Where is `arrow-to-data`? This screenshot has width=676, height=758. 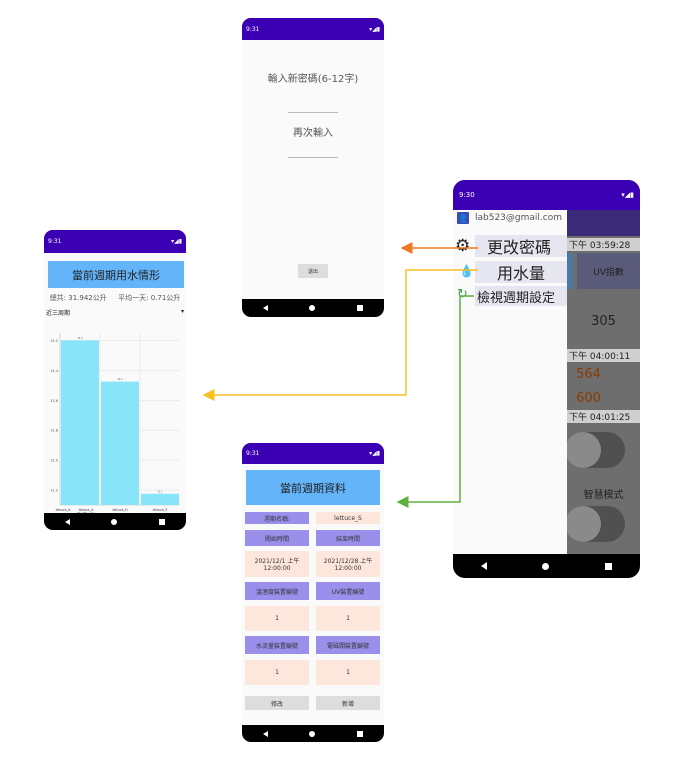 arrow-to-data is located at coordinates (435, 401).